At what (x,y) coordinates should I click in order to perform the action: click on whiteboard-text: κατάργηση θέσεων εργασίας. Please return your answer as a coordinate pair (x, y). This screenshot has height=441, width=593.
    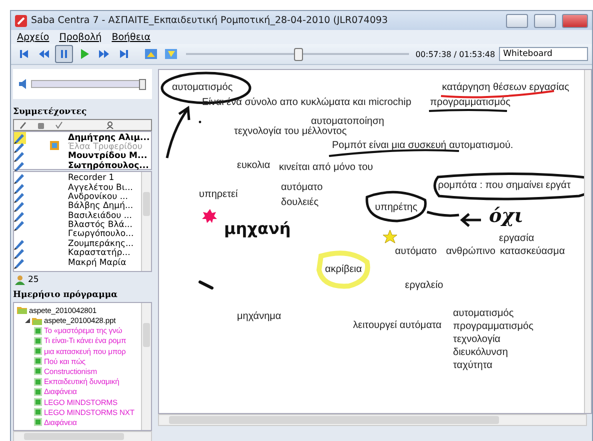
    Looking at the image, I should click on (506, 87).